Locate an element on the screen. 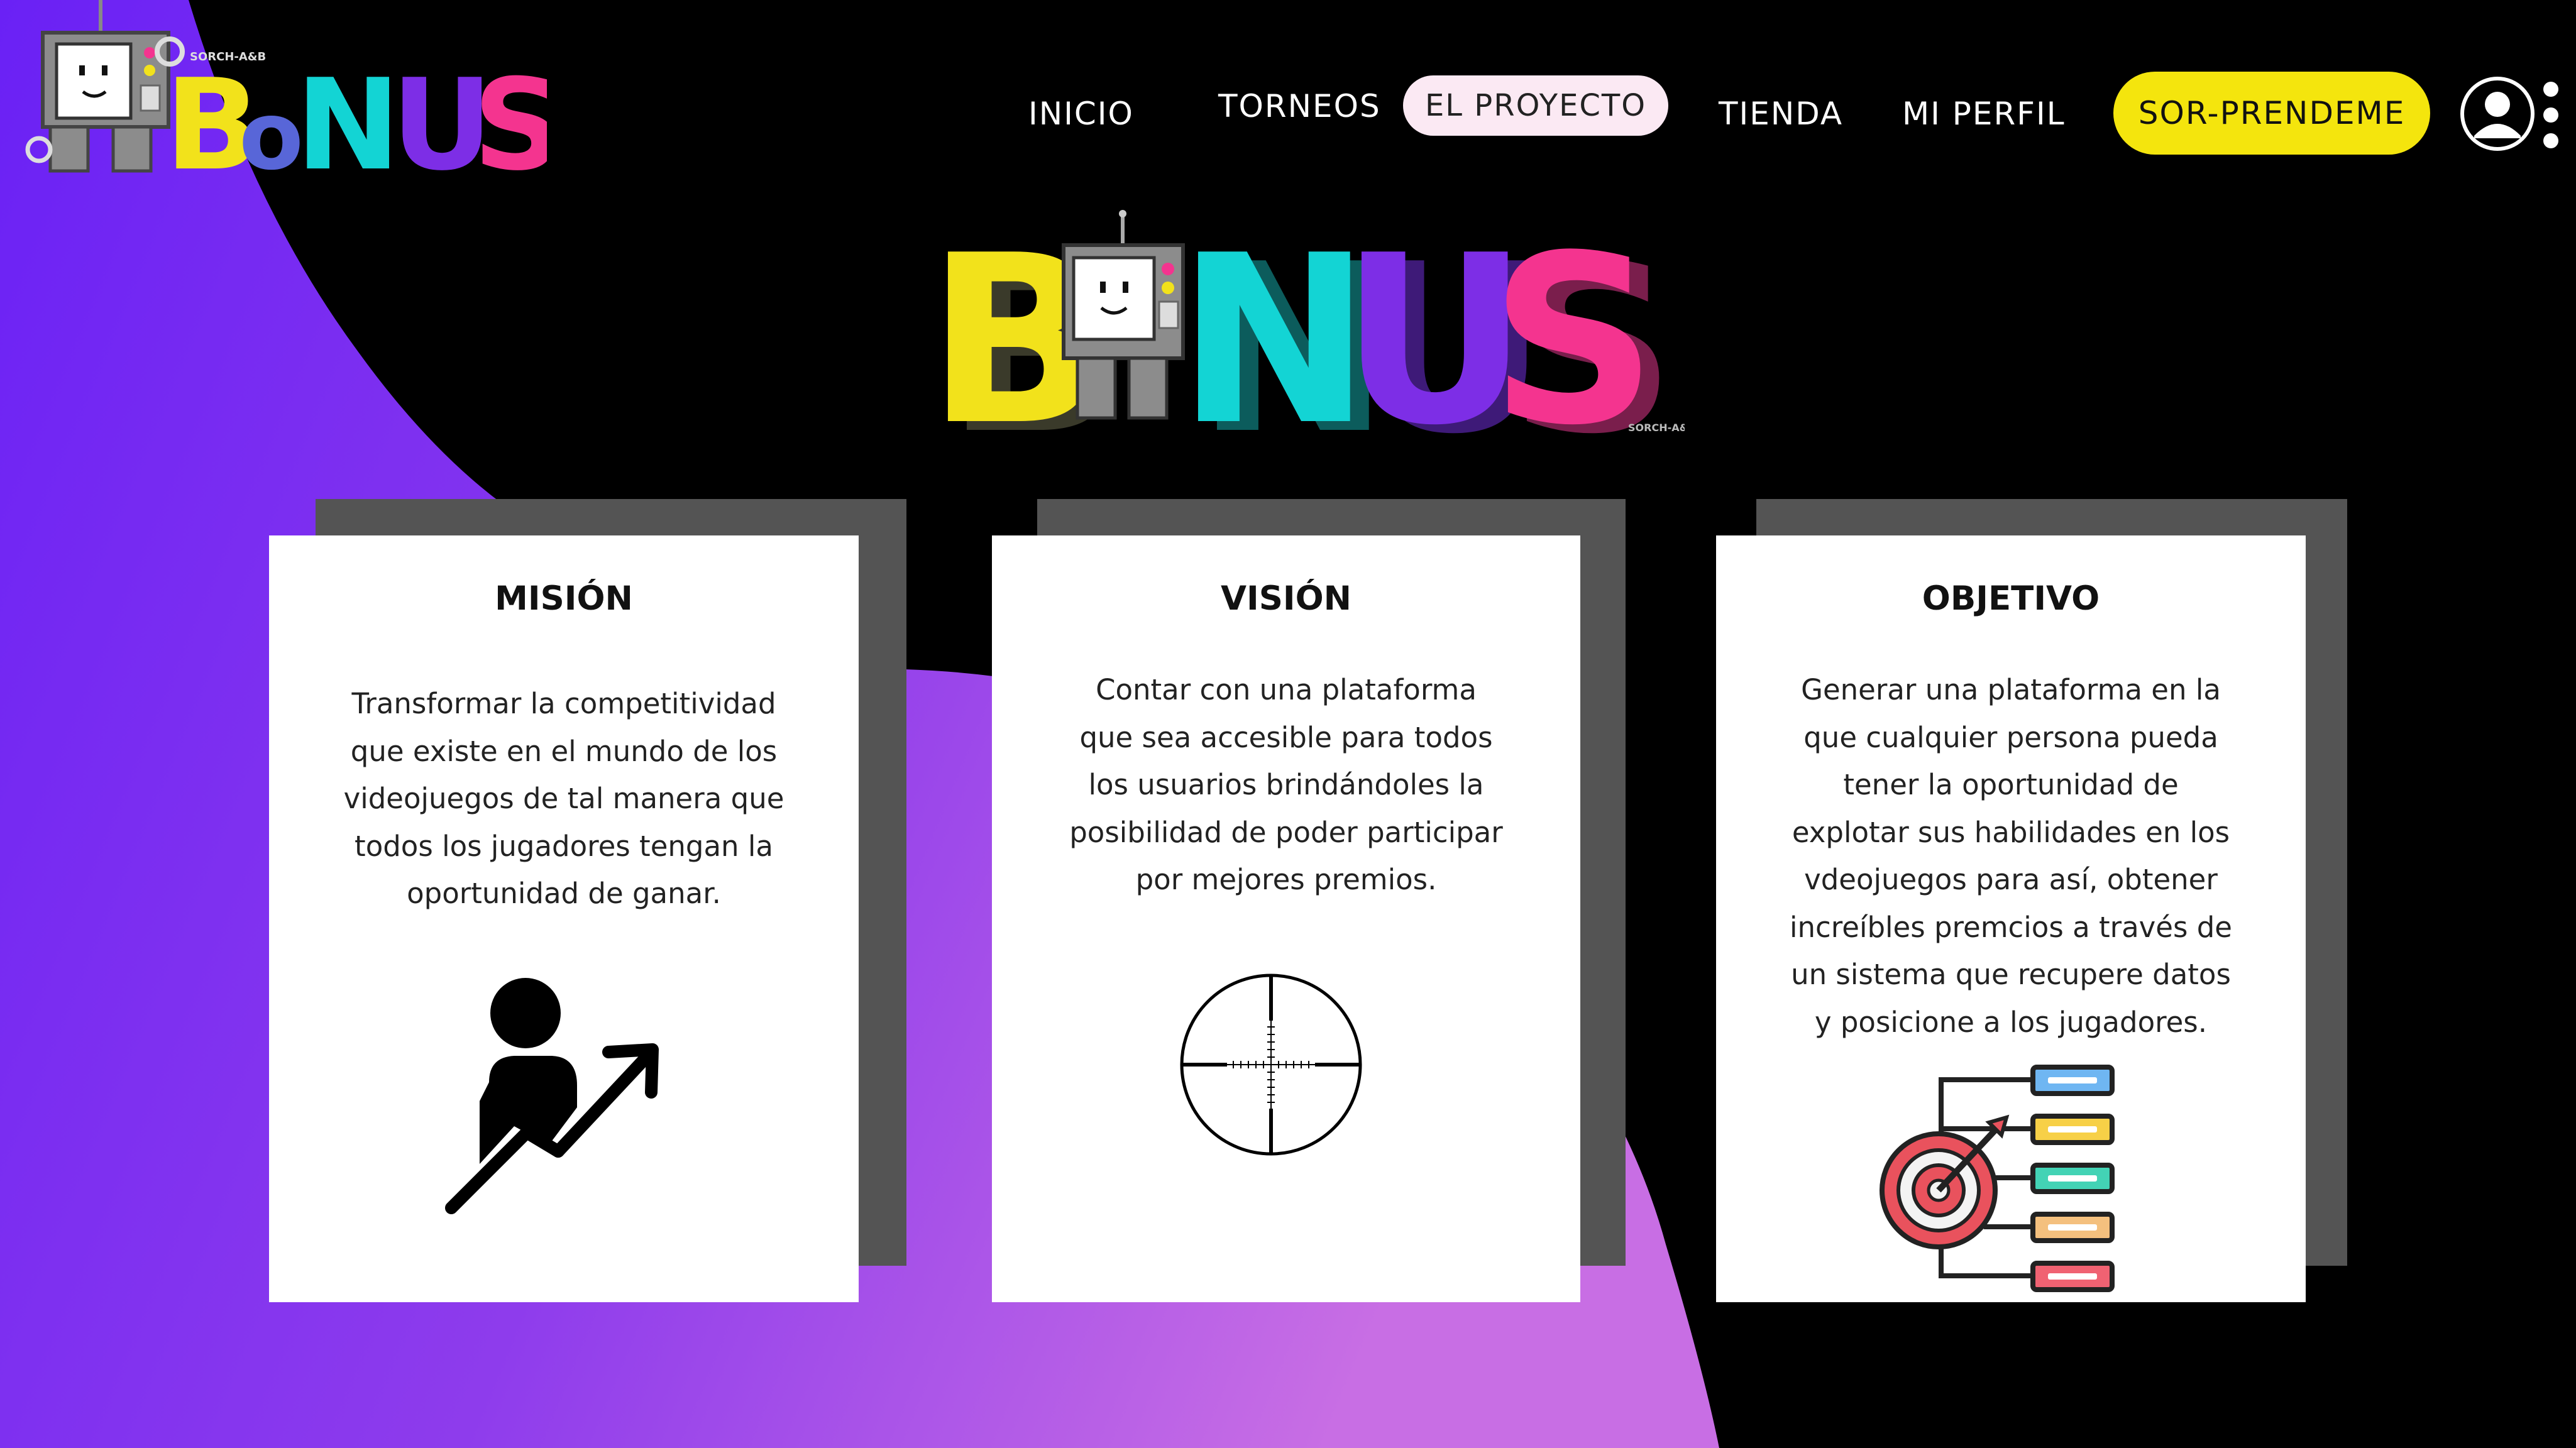  card-line: que cualquier persona pueda is located at coordinates (2011, 737).